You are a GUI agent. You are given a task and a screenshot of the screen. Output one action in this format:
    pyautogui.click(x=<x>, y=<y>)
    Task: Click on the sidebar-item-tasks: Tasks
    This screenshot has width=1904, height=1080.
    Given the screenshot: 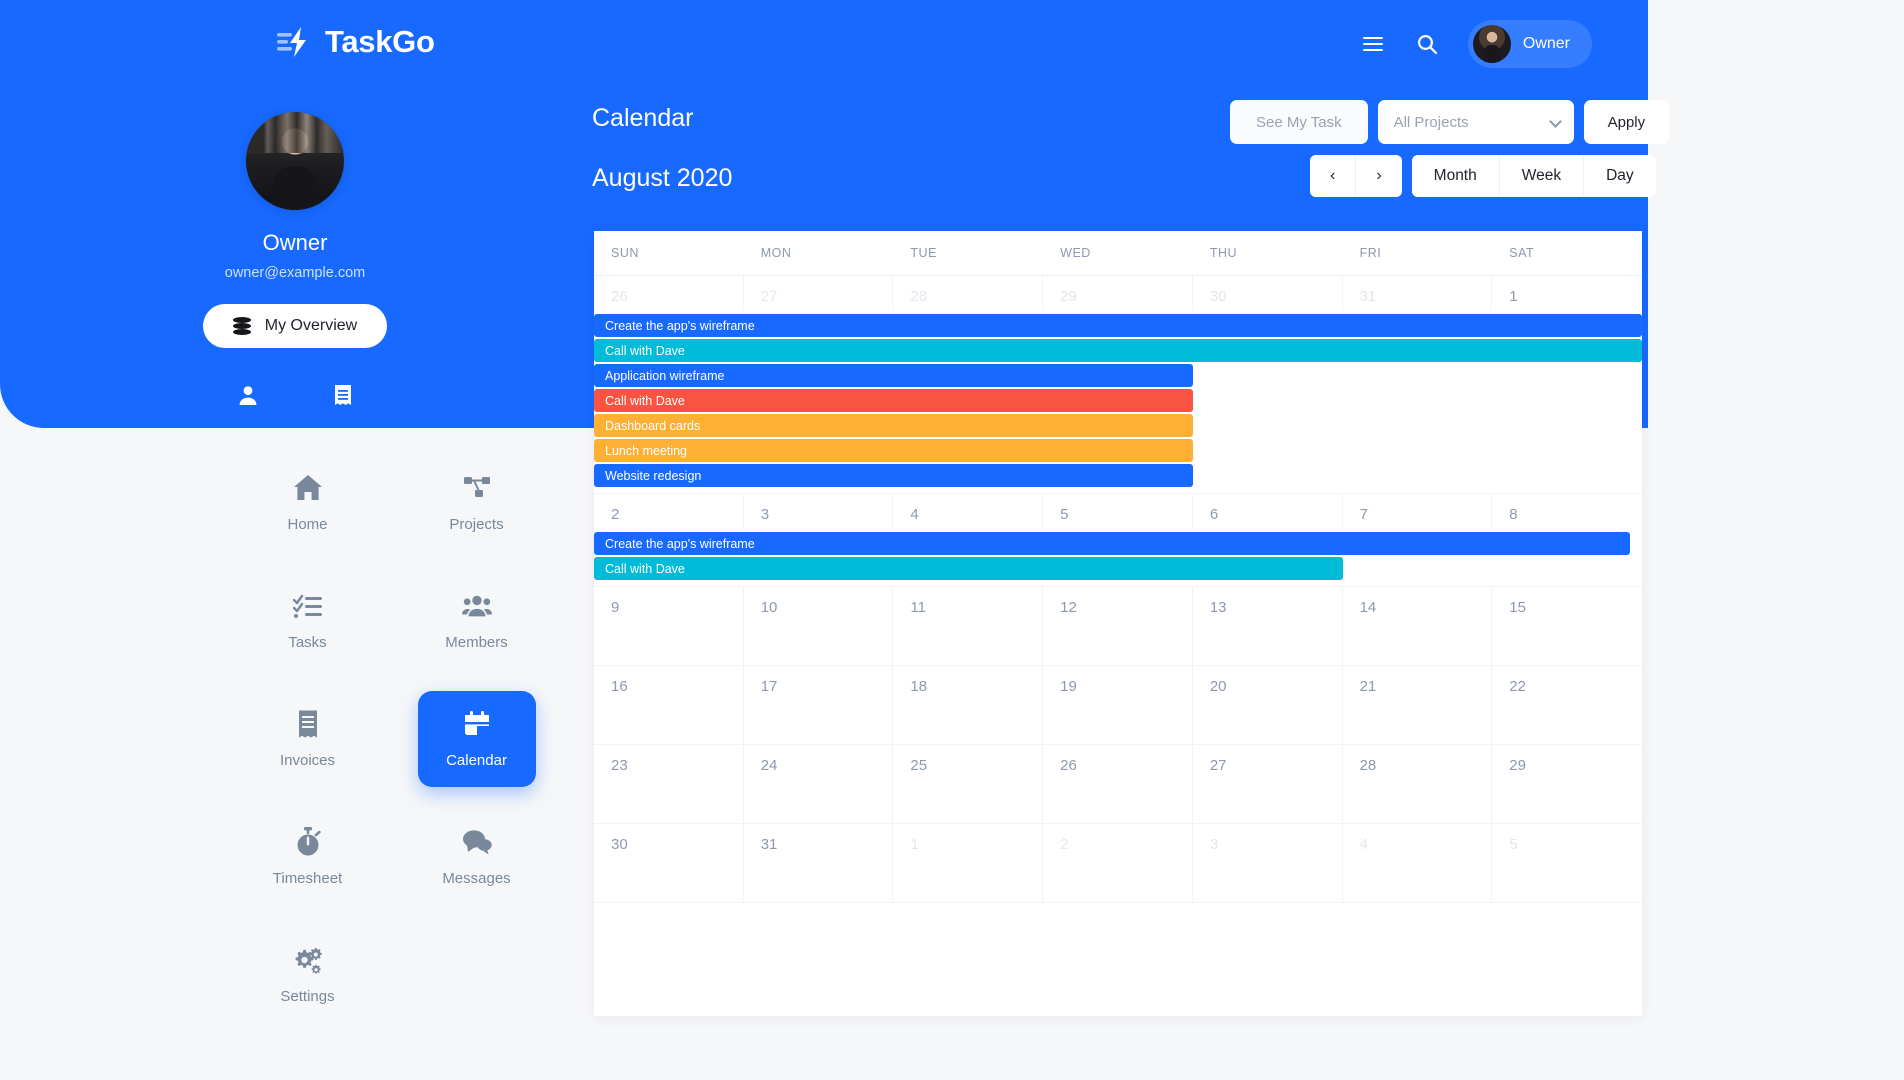 What is the action you would take?
    pyautogui.click(x=308, y=621)
    